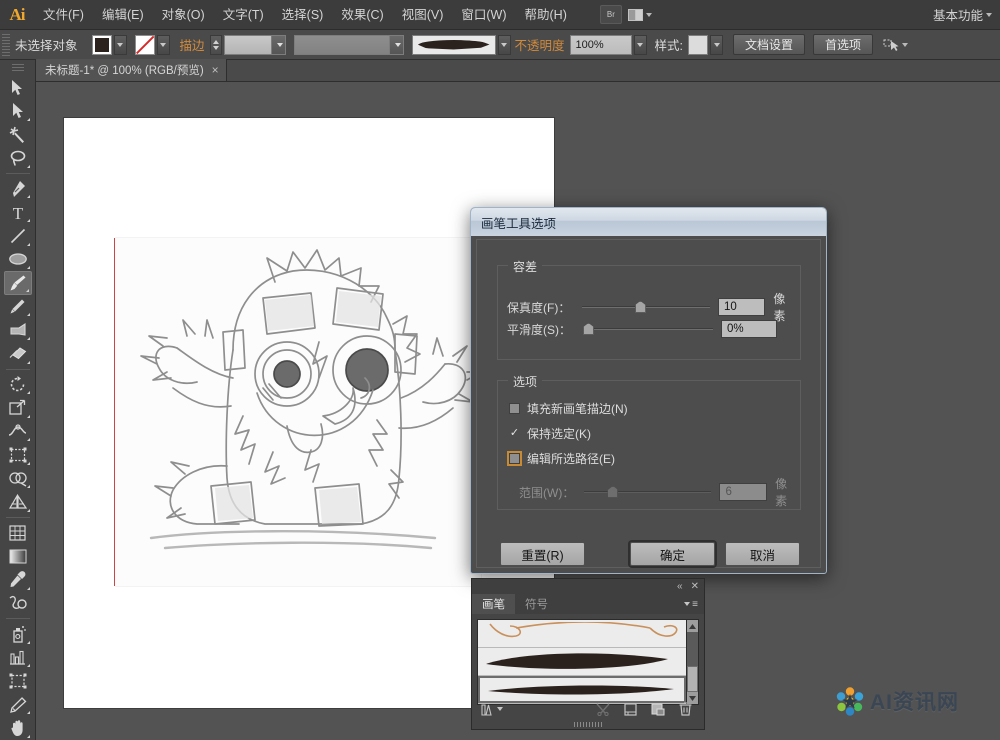 This screenshot has height=740, width=1000. Describe the element at coordinates (17, 283) in the screenshot. I see `paintbrush-tool` at that location.